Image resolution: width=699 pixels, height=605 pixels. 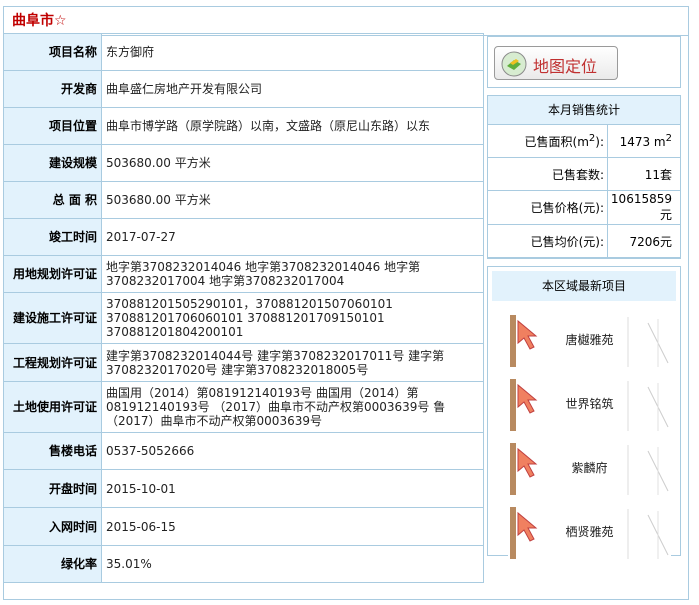 What do you see at coordinates (52, 126) in the screenshot?
I see `row-label: 项目位置` at bounding box center [52, 126].